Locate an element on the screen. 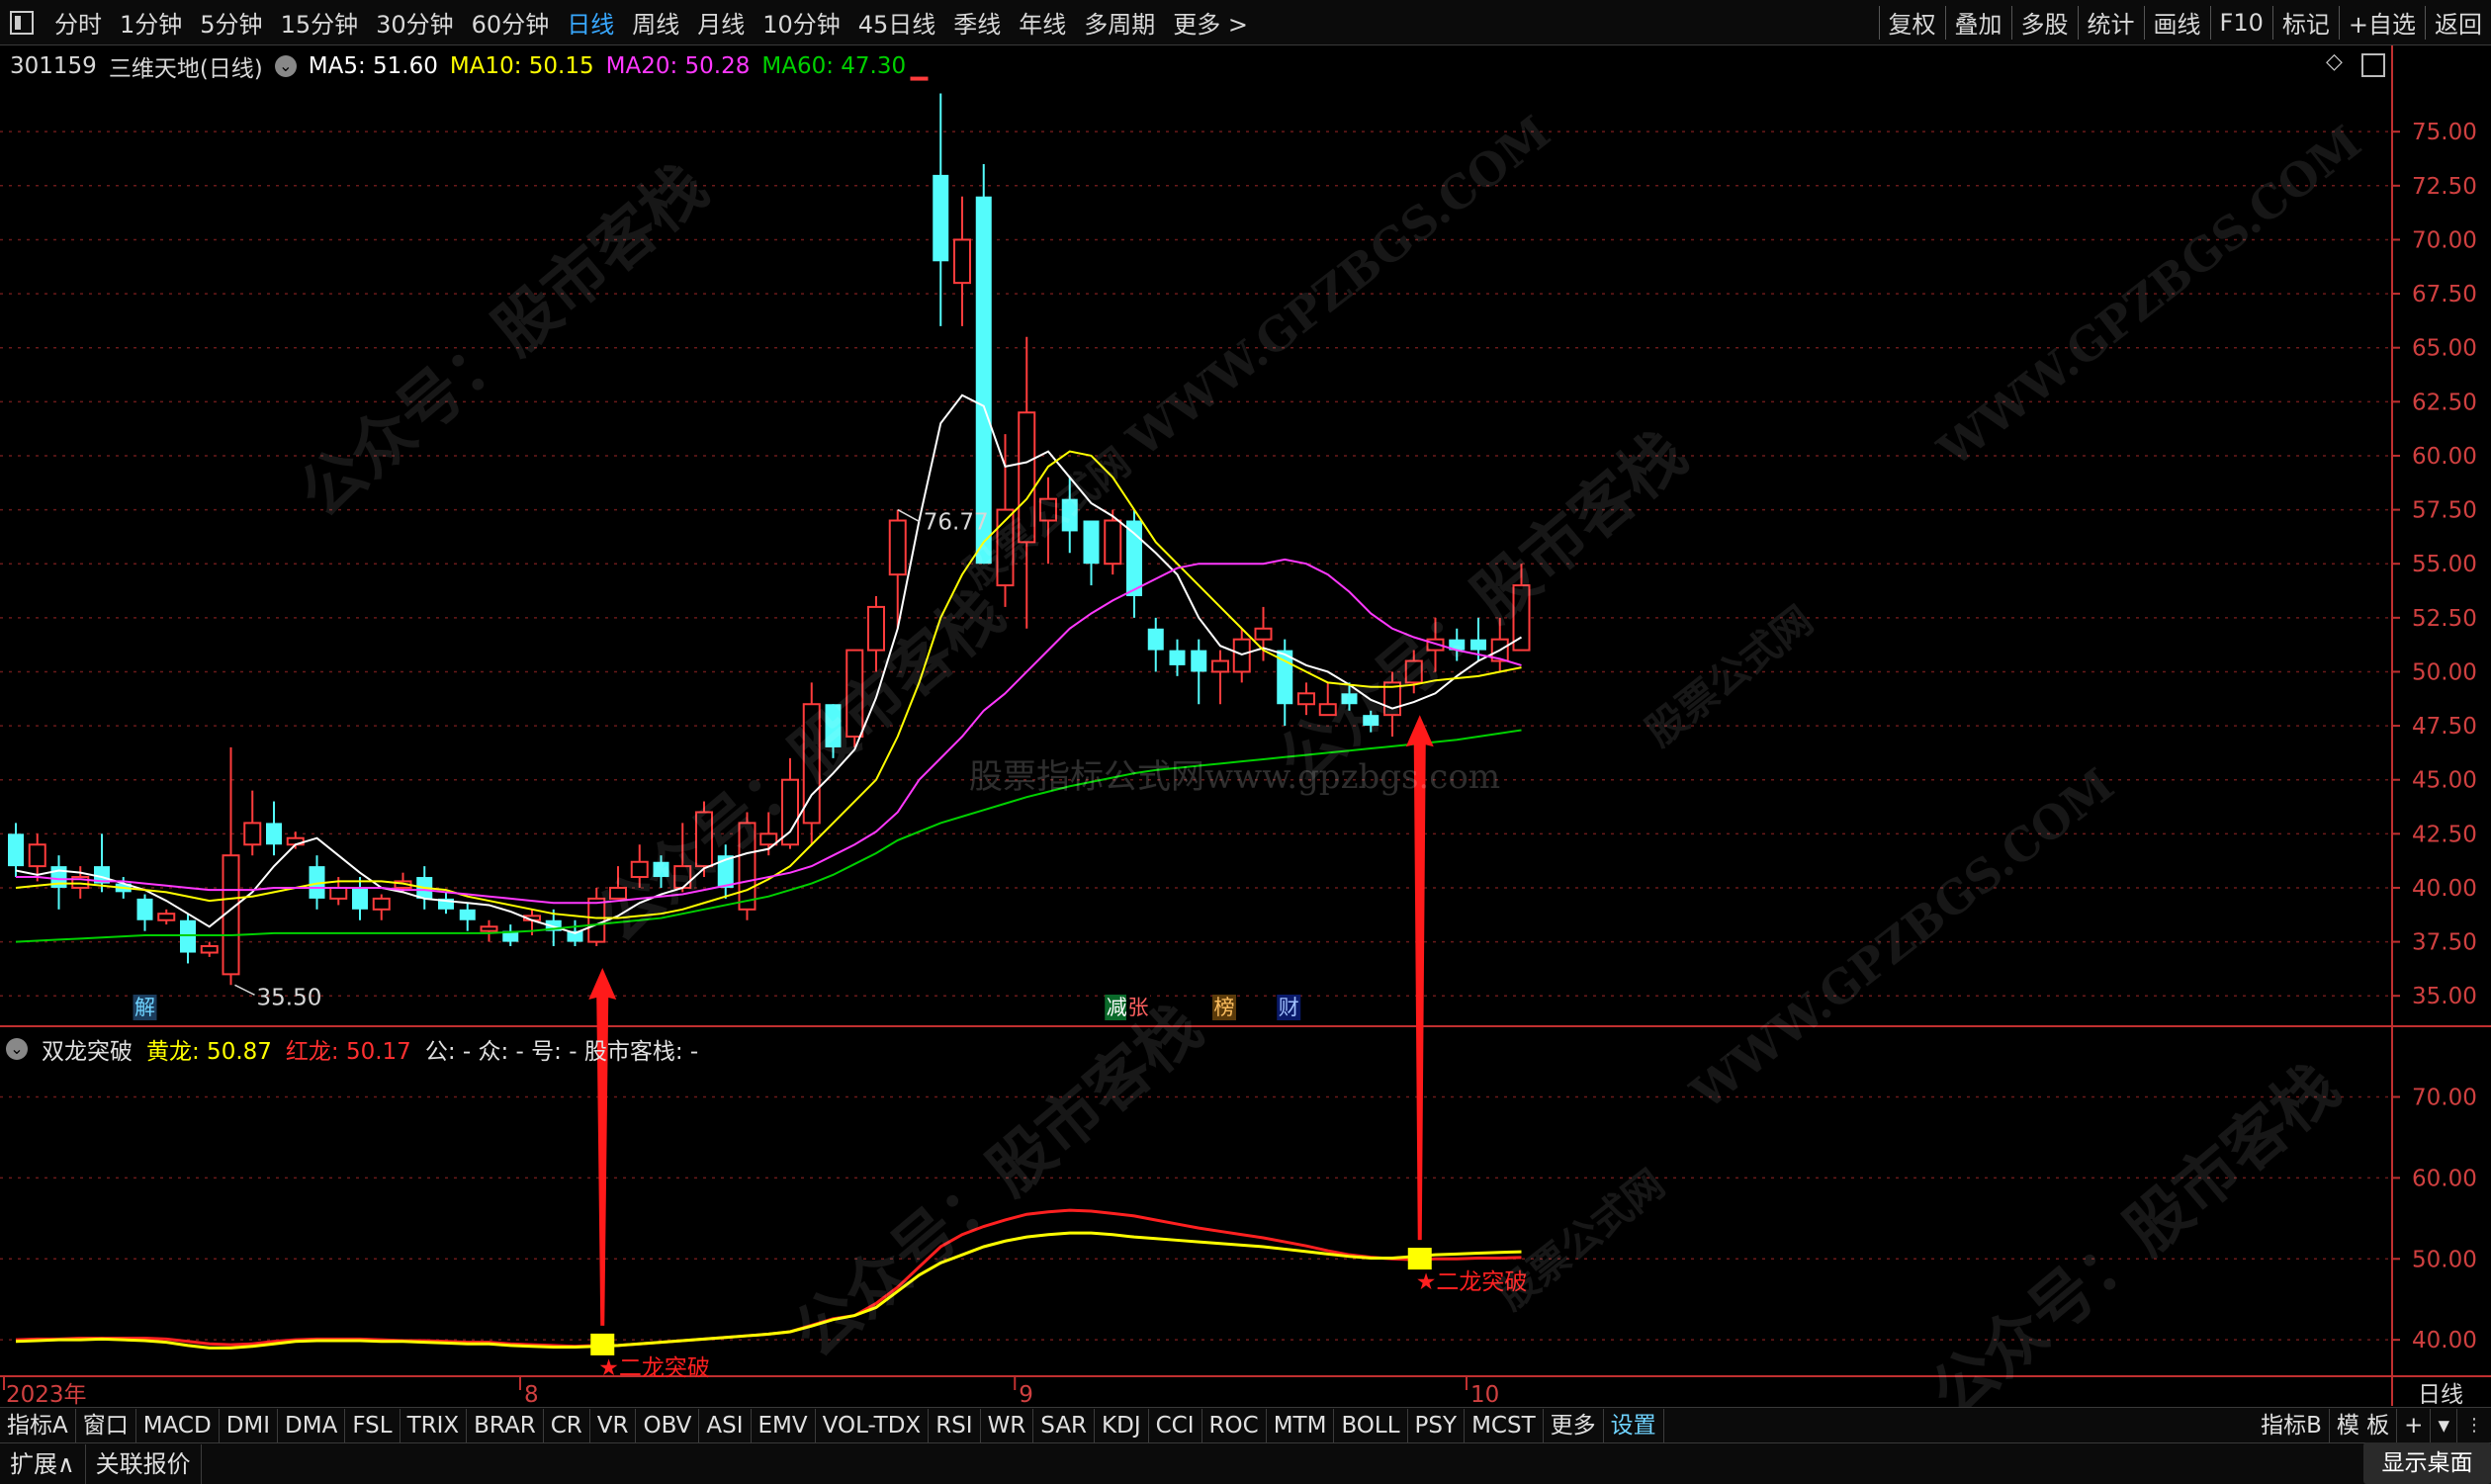 The width and height of the screenshot is (2491, 1484). toolbar-button: 标记 is located at coordinates (2306, 22).